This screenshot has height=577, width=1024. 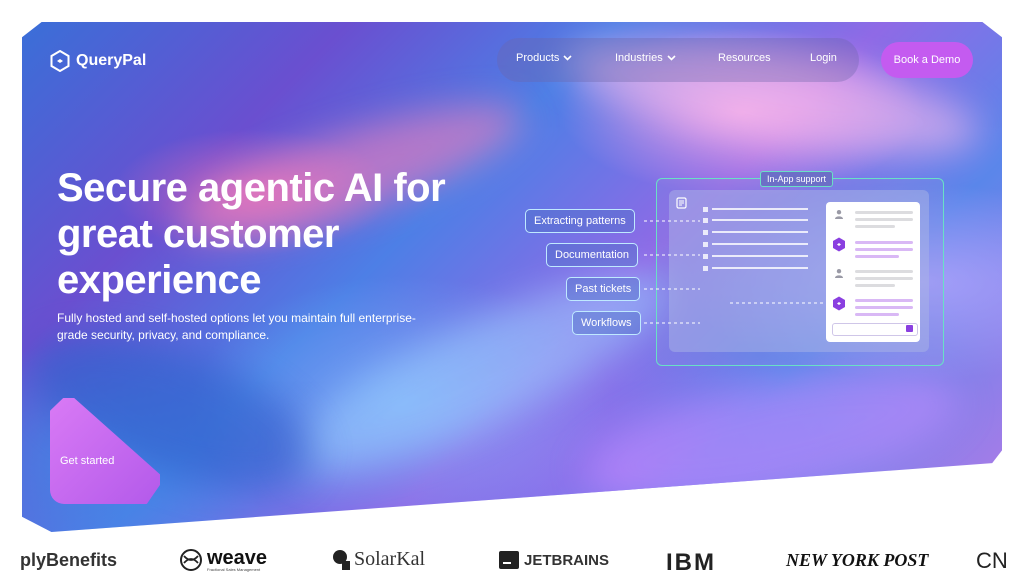 I want to click on logo-jetbrains: JETBRAINS, so click(x=553, y=560).